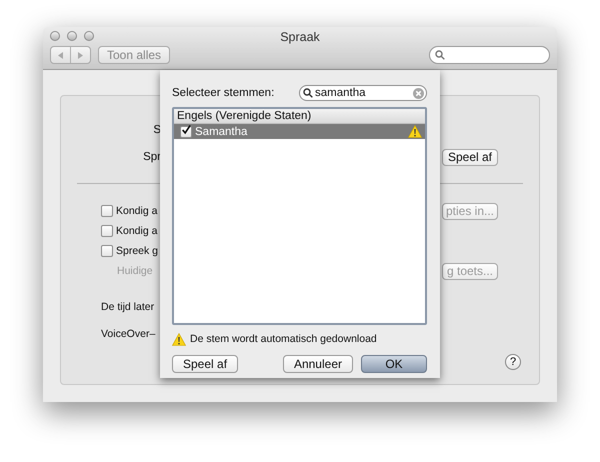  What do you see at coordinates (179, 339) in the screenshot?
I see `warning-icon` at bounding box center [179, 339].